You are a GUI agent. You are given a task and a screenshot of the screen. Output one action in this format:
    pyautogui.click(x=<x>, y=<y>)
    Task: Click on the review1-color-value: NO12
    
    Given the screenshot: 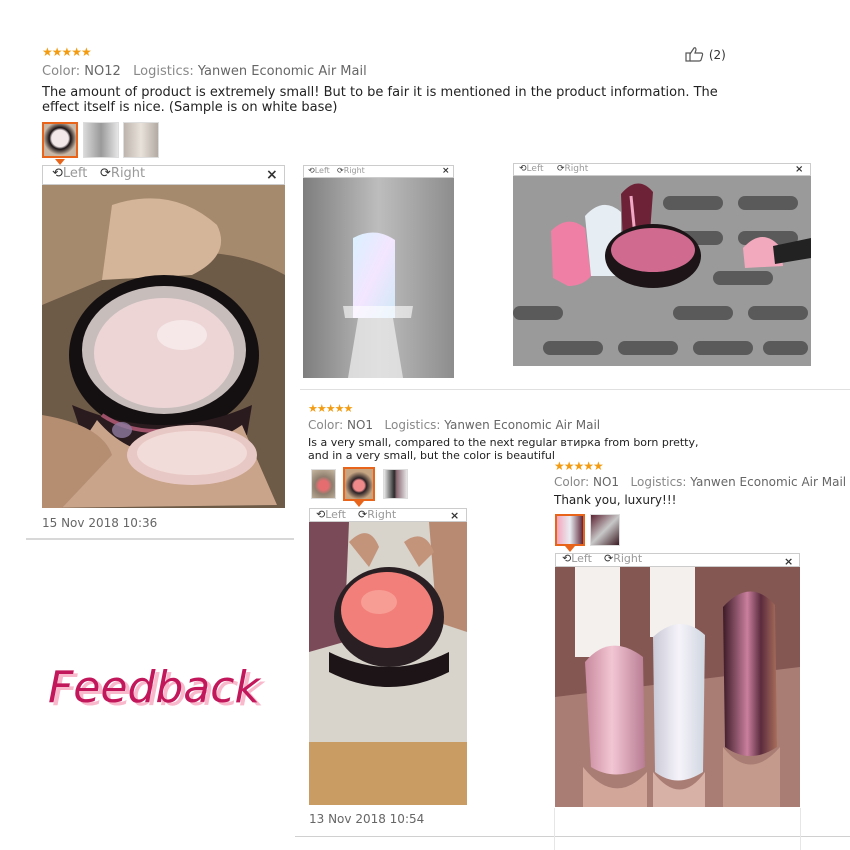 What is the action you would take?
    pyautogui.click(x=102, y=71)
    